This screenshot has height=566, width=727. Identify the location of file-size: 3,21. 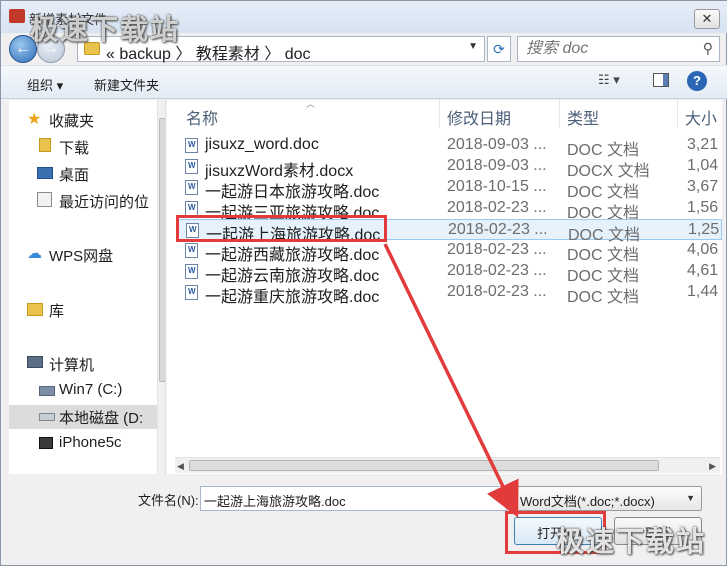
(703, 144).